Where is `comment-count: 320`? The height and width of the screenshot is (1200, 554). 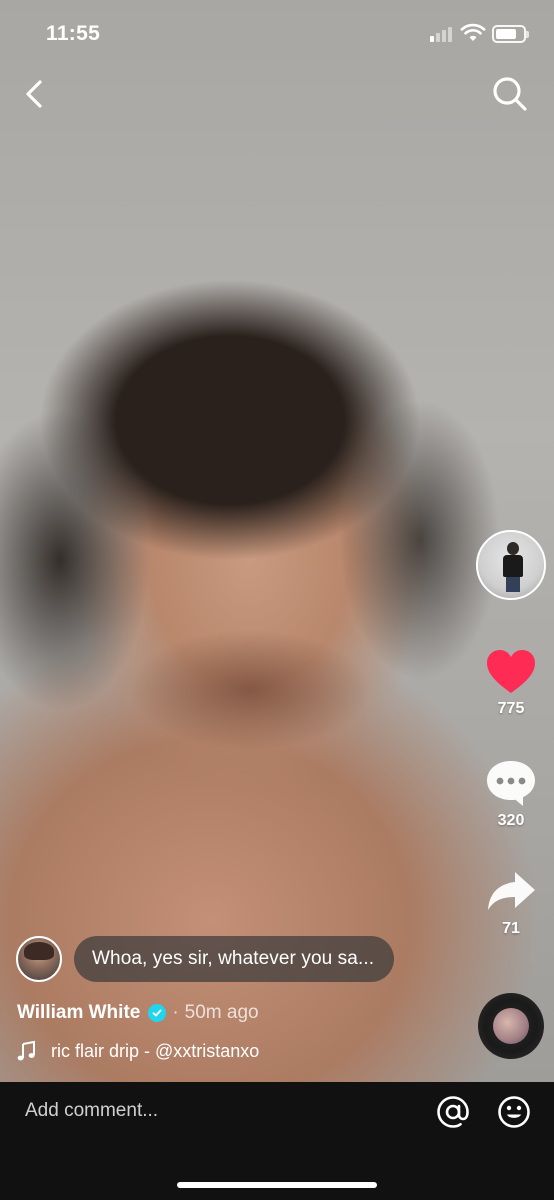 comment-count: 320 is located at coordinates (511, 820).